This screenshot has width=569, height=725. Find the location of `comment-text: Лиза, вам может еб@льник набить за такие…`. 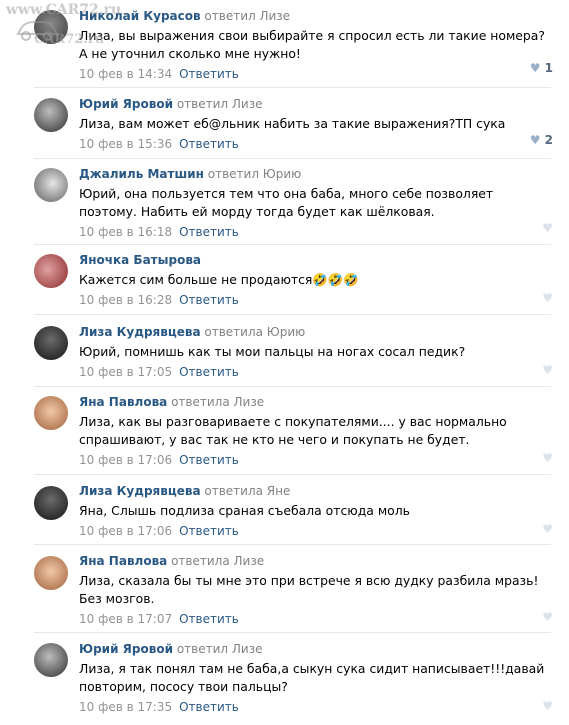

comment-text: Лиза, вам может еб@льник набить за такие… is located at coordinates (292, 123).